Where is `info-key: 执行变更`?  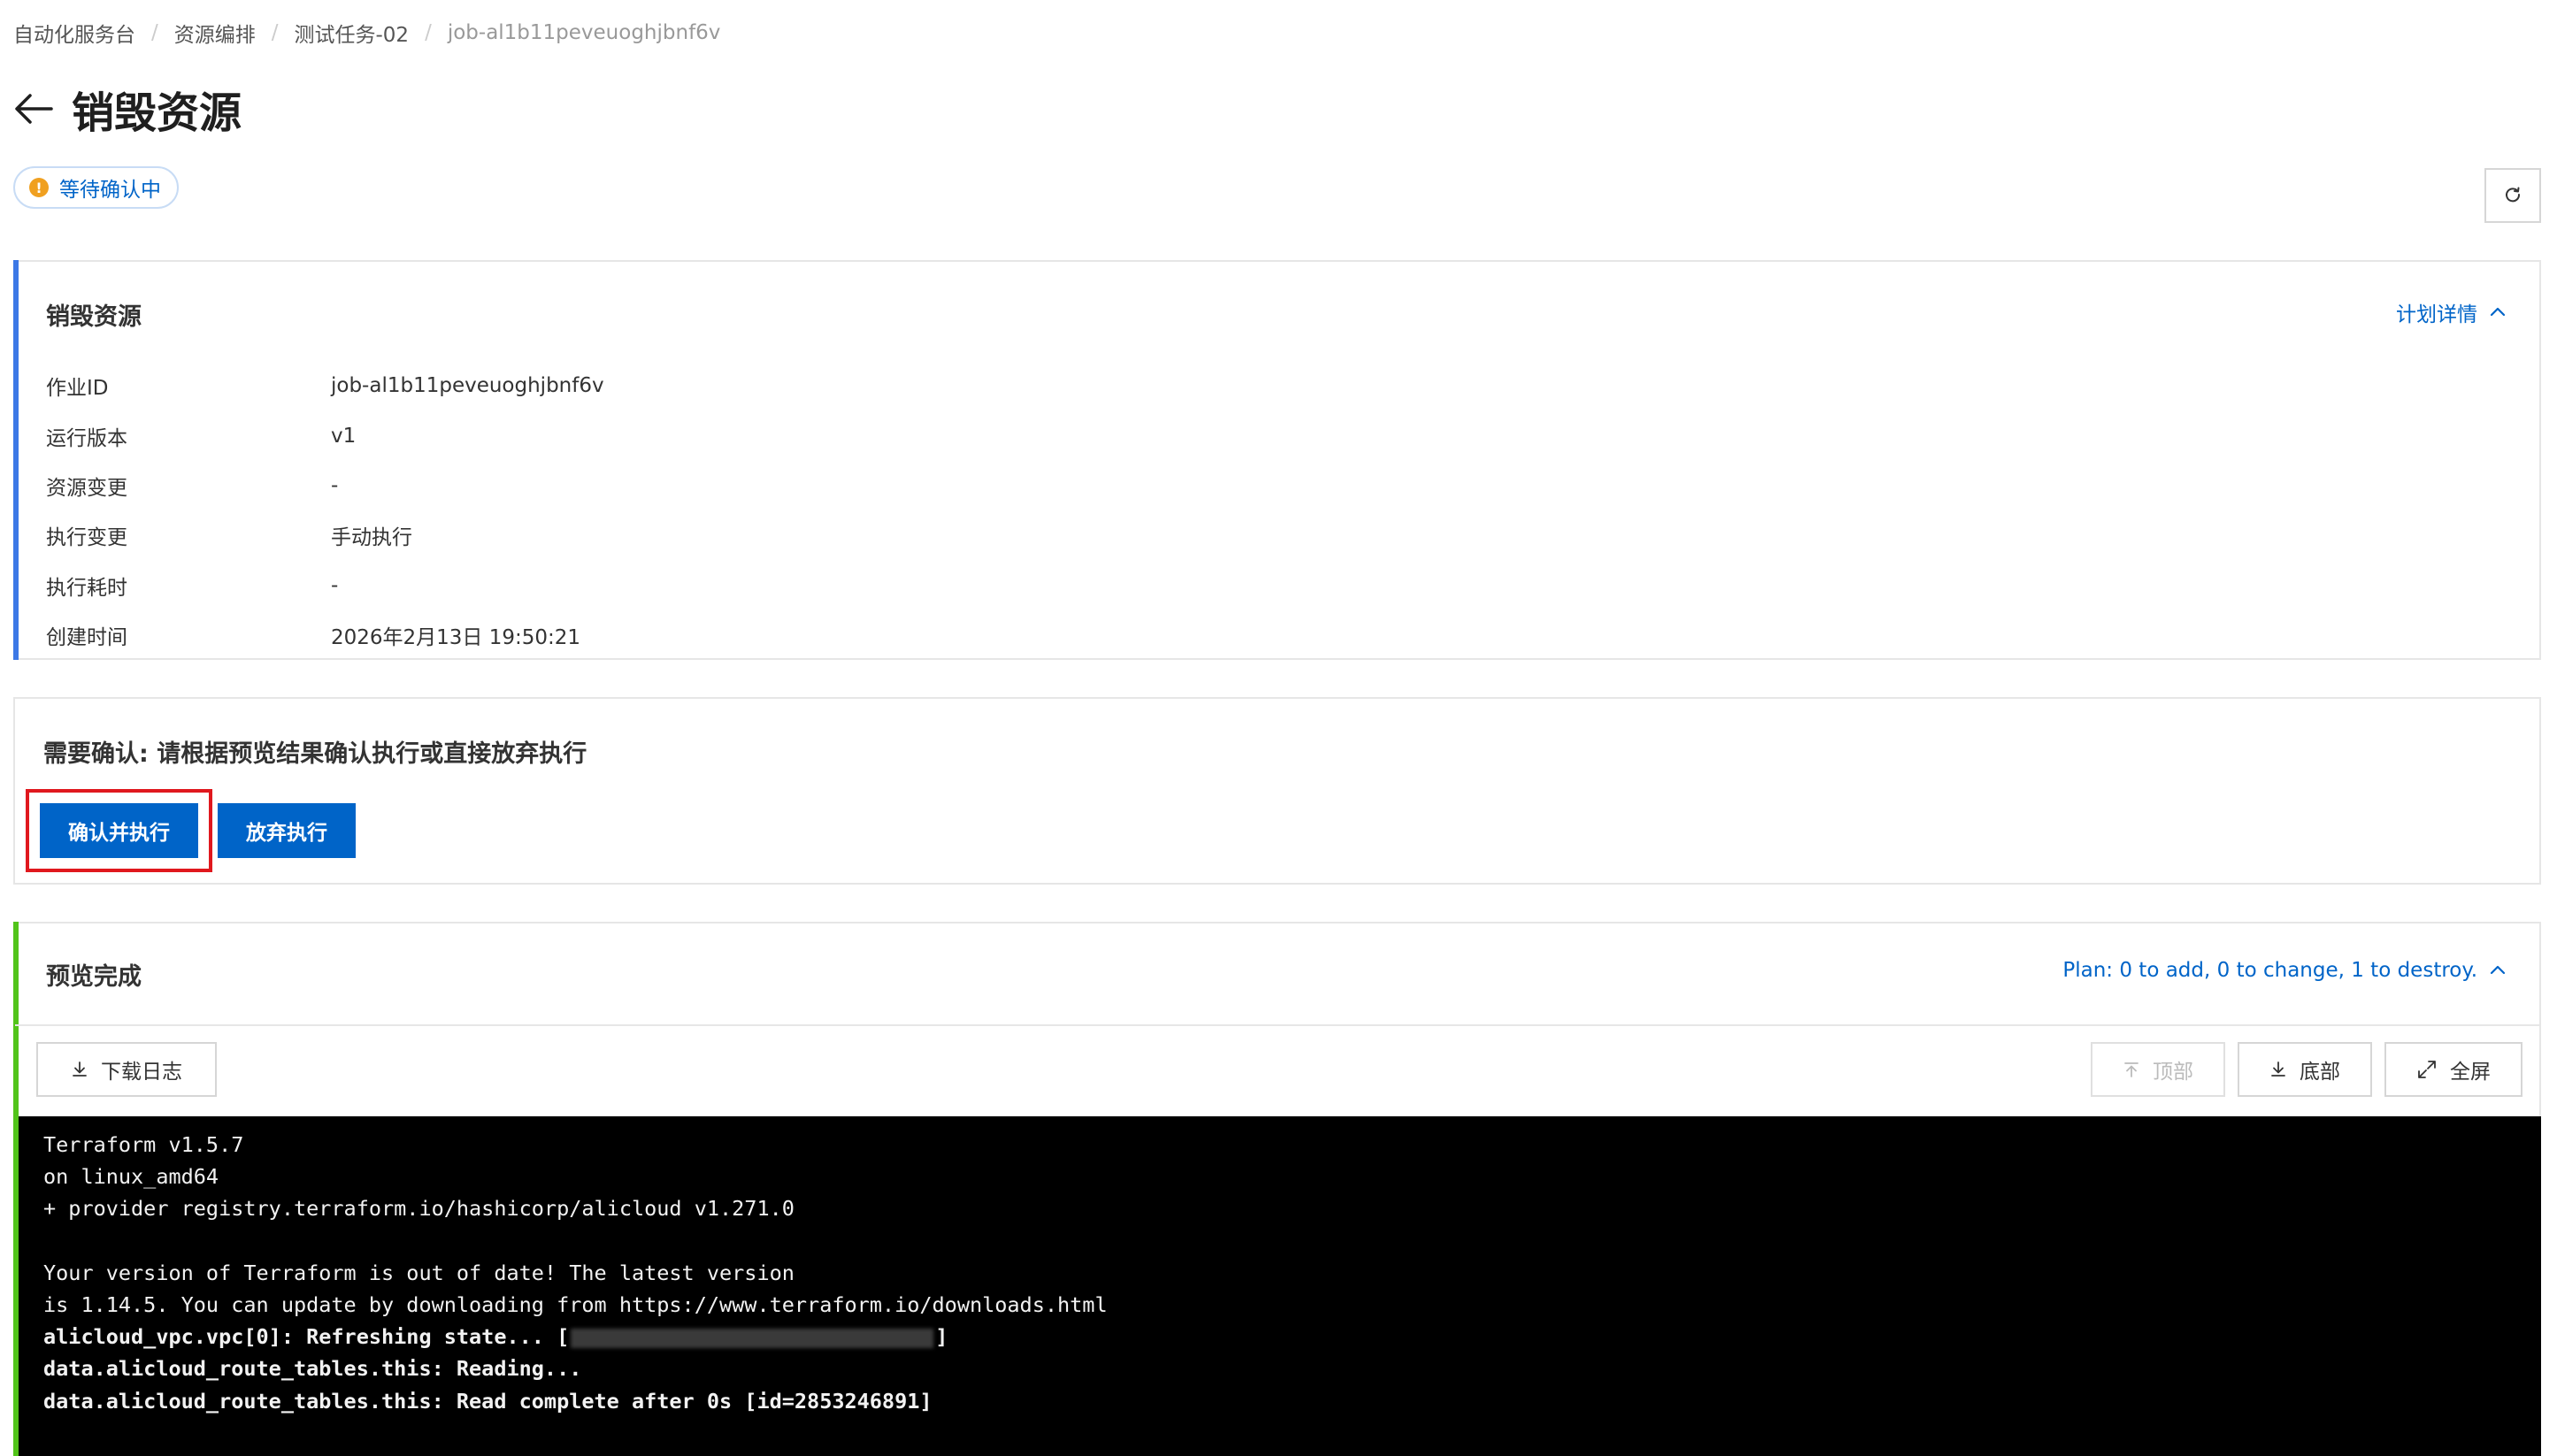 info-key: 执行变更 is located at coordinates (86, 538).